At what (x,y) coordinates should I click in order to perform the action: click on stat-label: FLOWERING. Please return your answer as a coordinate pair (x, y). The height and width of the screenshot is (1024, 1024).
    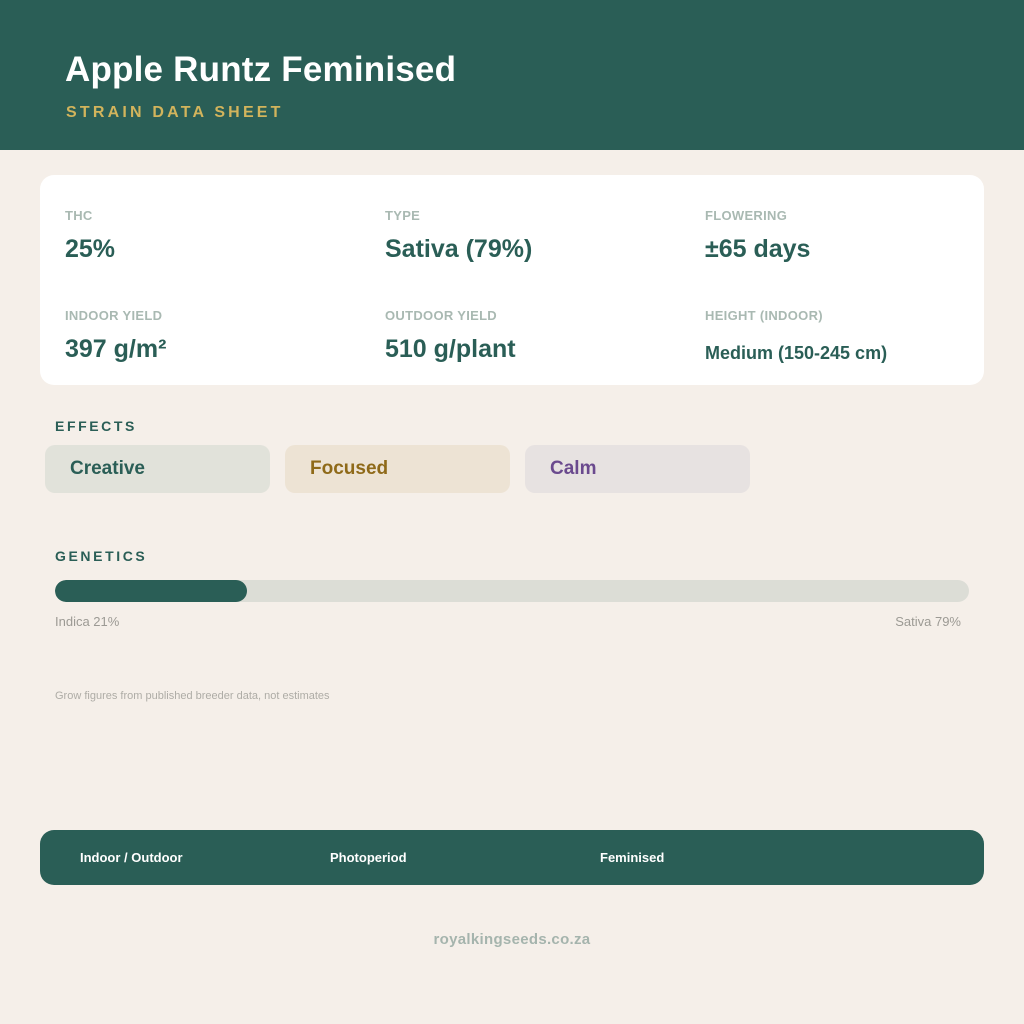
    Looking at the image, I should click on (746, 215).